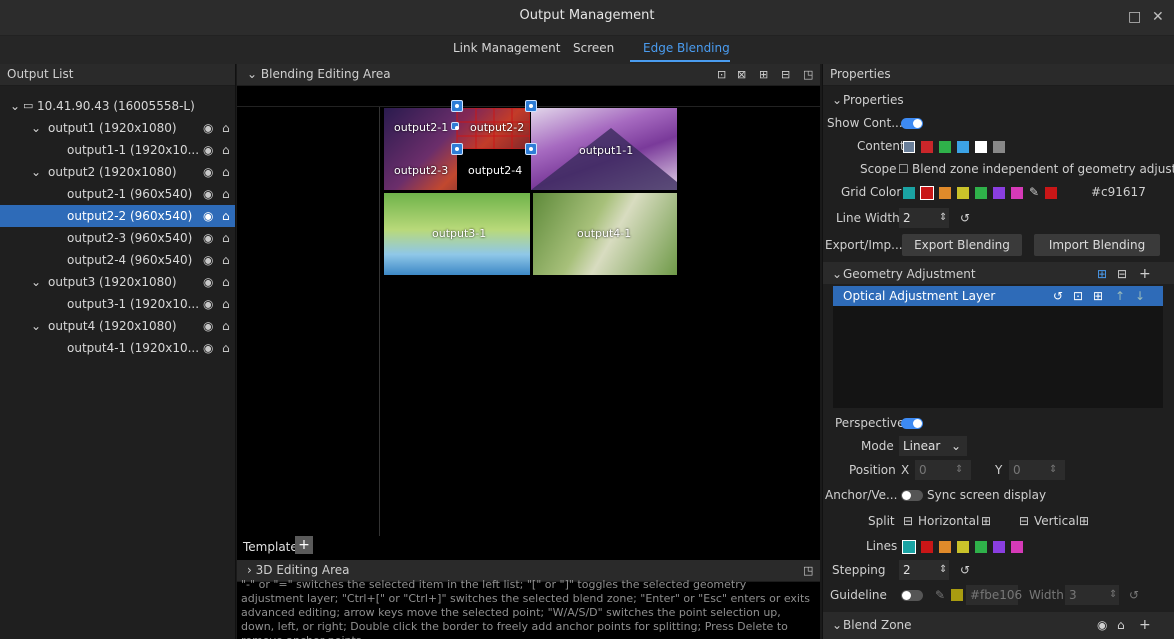  Describe the element at coordinates (1120, 296) in the screenshot. I see `move-up-icon: ↑` at that location.